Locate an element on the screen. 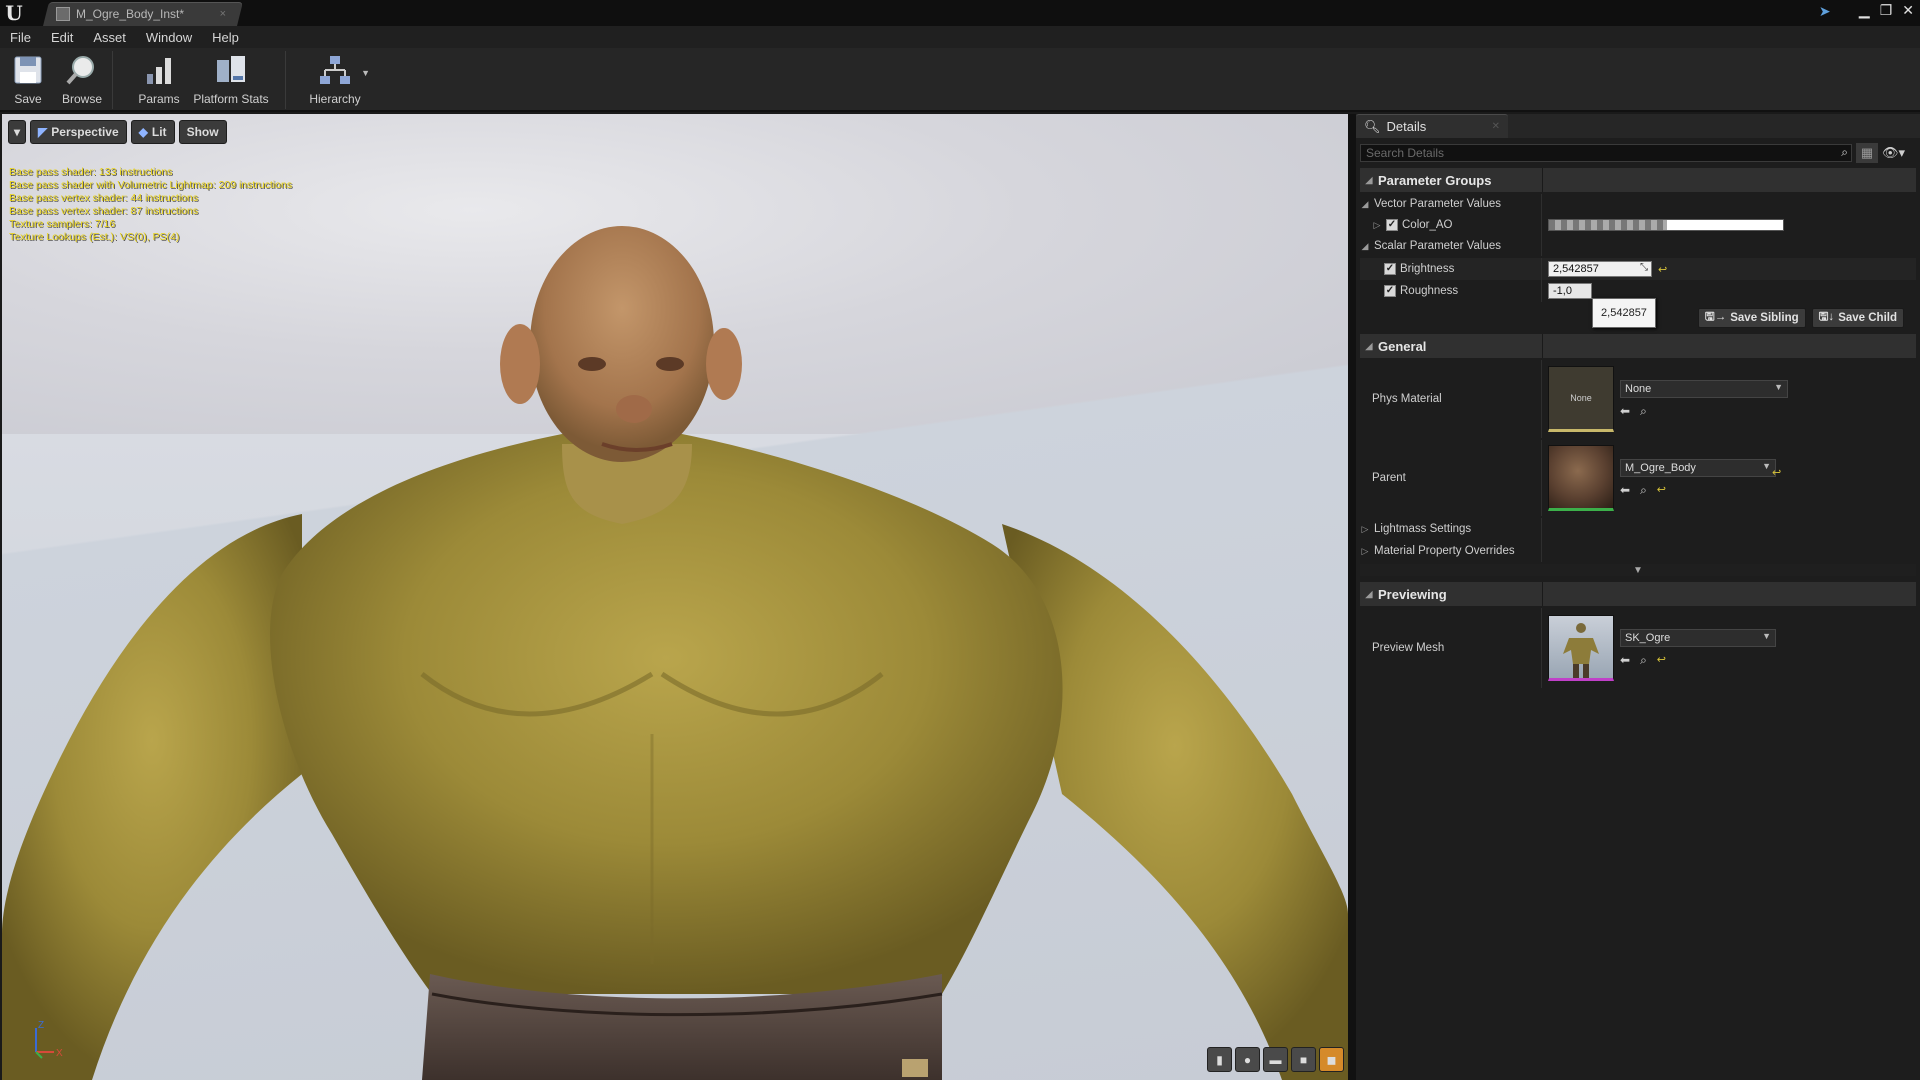 This screenshot has height=1080, width=1920. viewport-toolbar: ▾ ◤ Perspective ◆ Lit Show is located at coordinates (117, 132).